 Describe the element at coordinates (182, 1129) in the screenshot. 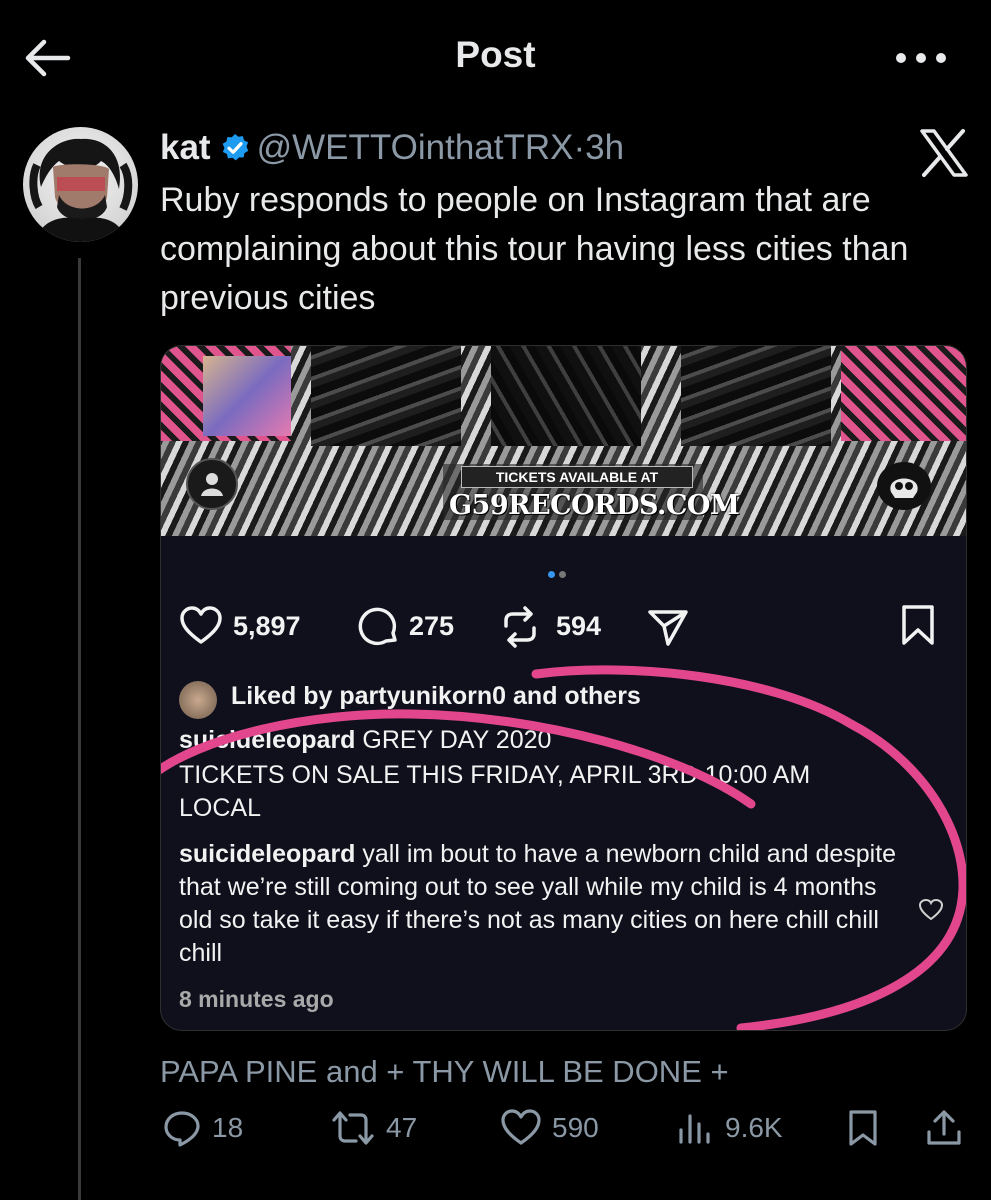

I see `reply-icon` at that location.